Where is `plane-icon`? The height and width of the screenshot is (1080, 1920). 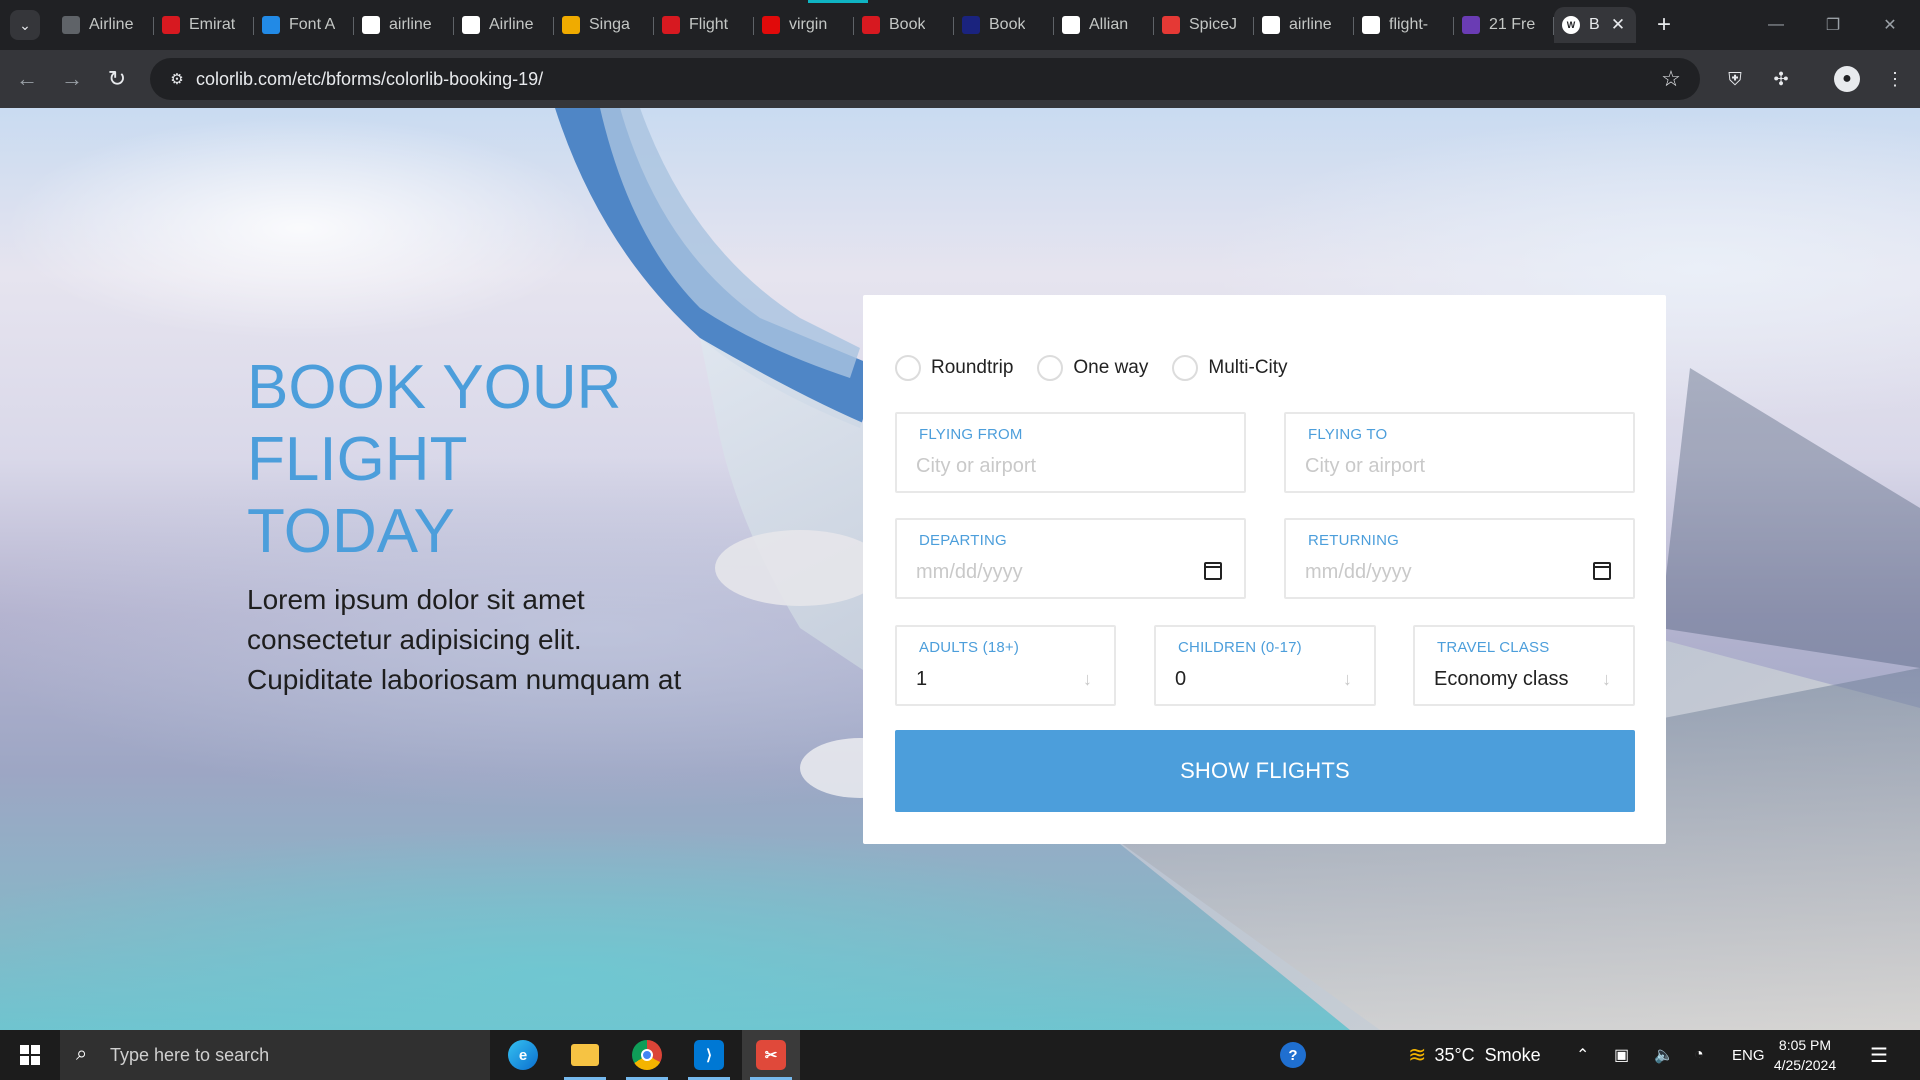 plane-icon is located at coordinates (971, 25).